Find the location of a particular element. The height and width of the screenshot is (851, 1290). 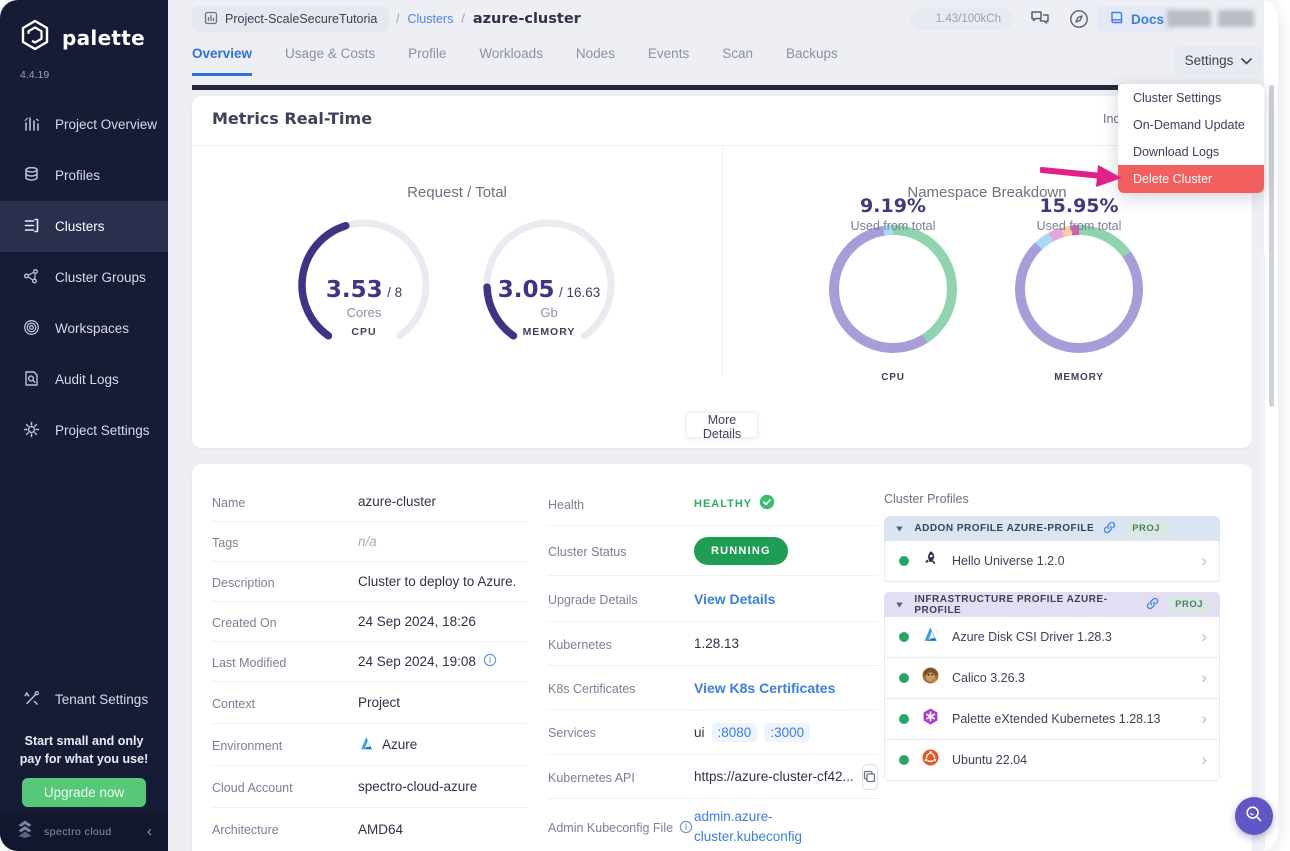

menu-item-on-demand-update: On-Demand Update is located at coordinates (1191, 124).